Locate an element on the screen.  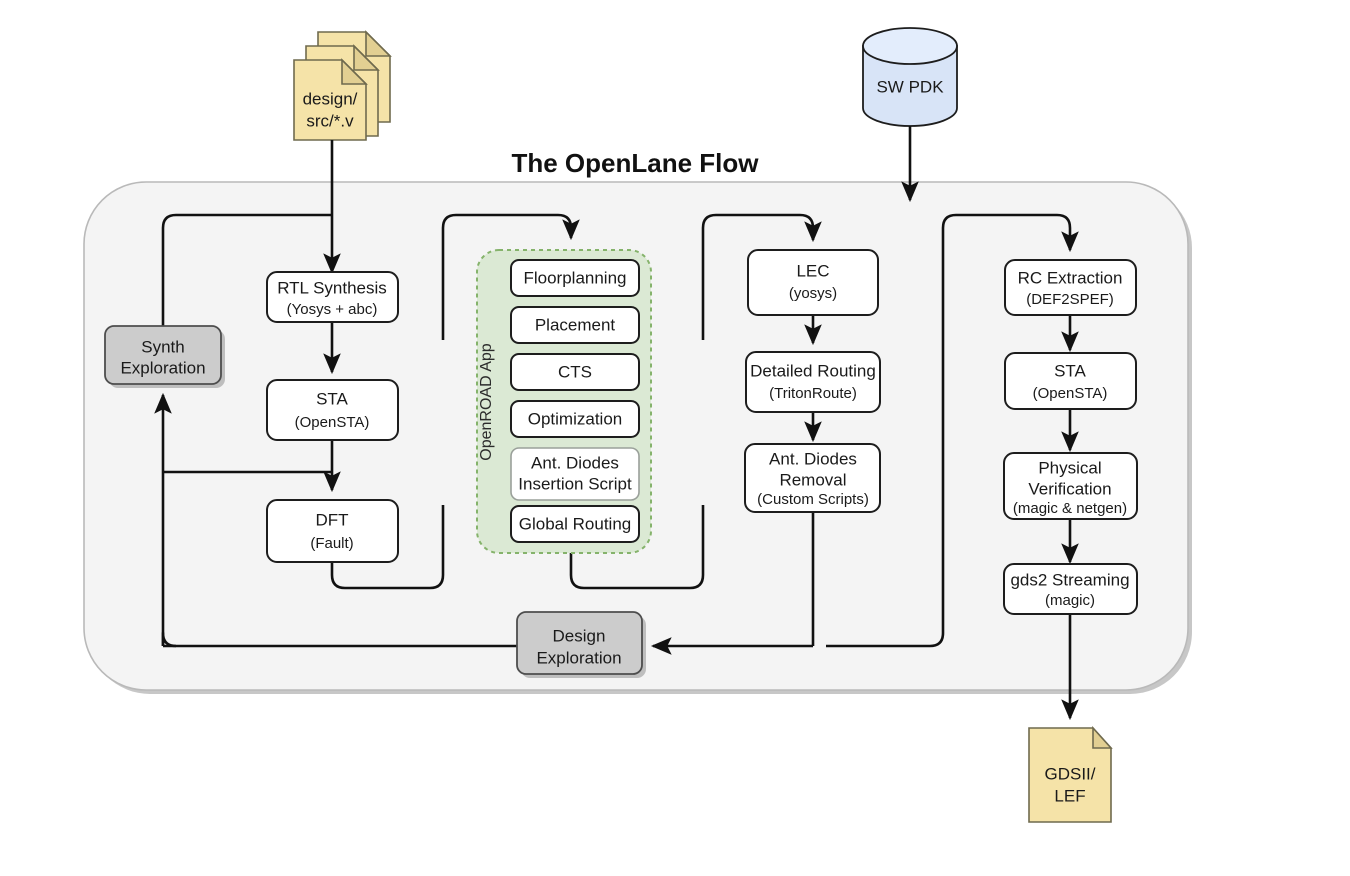
node-dft-sub: (Fault) is located at coordinates (331, 543).